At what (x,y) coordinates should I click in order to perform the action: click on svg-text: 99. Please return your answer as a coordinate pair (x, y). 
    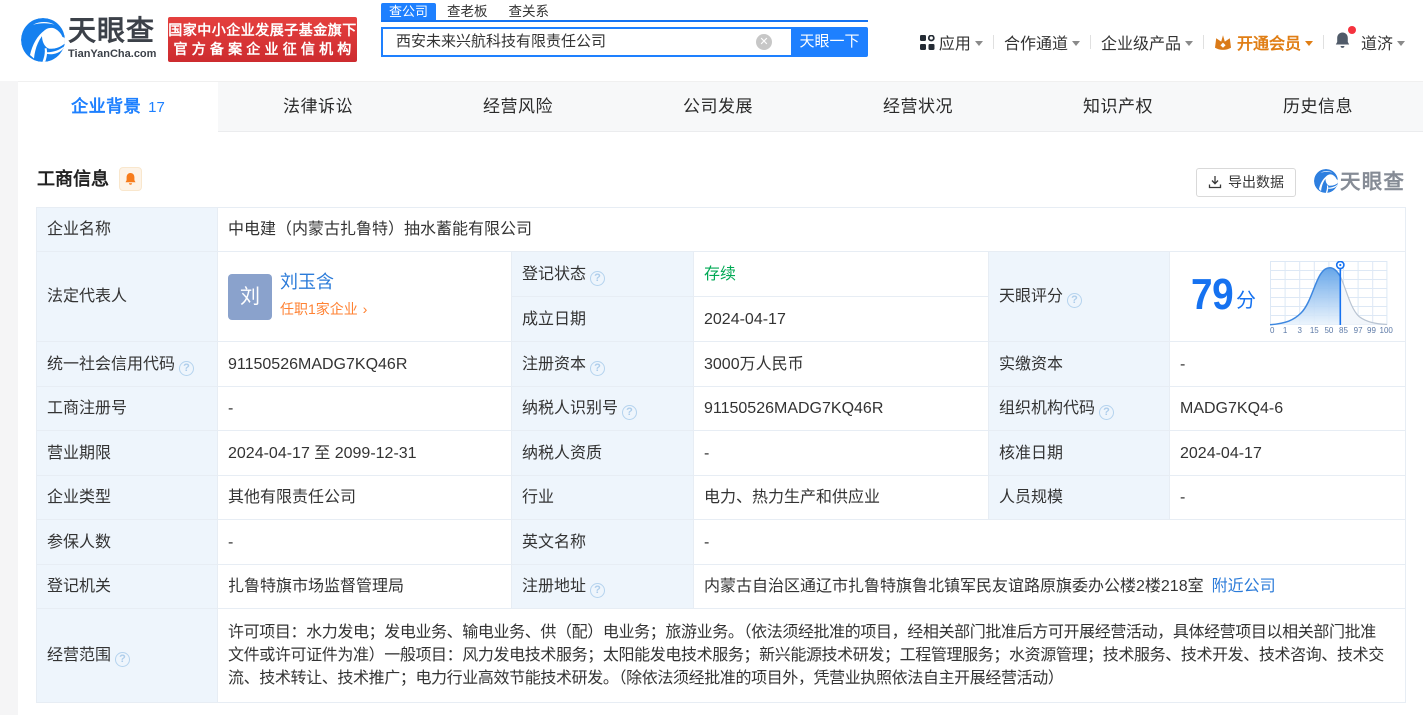
    Looking at the image, I should click on (1371, 330).